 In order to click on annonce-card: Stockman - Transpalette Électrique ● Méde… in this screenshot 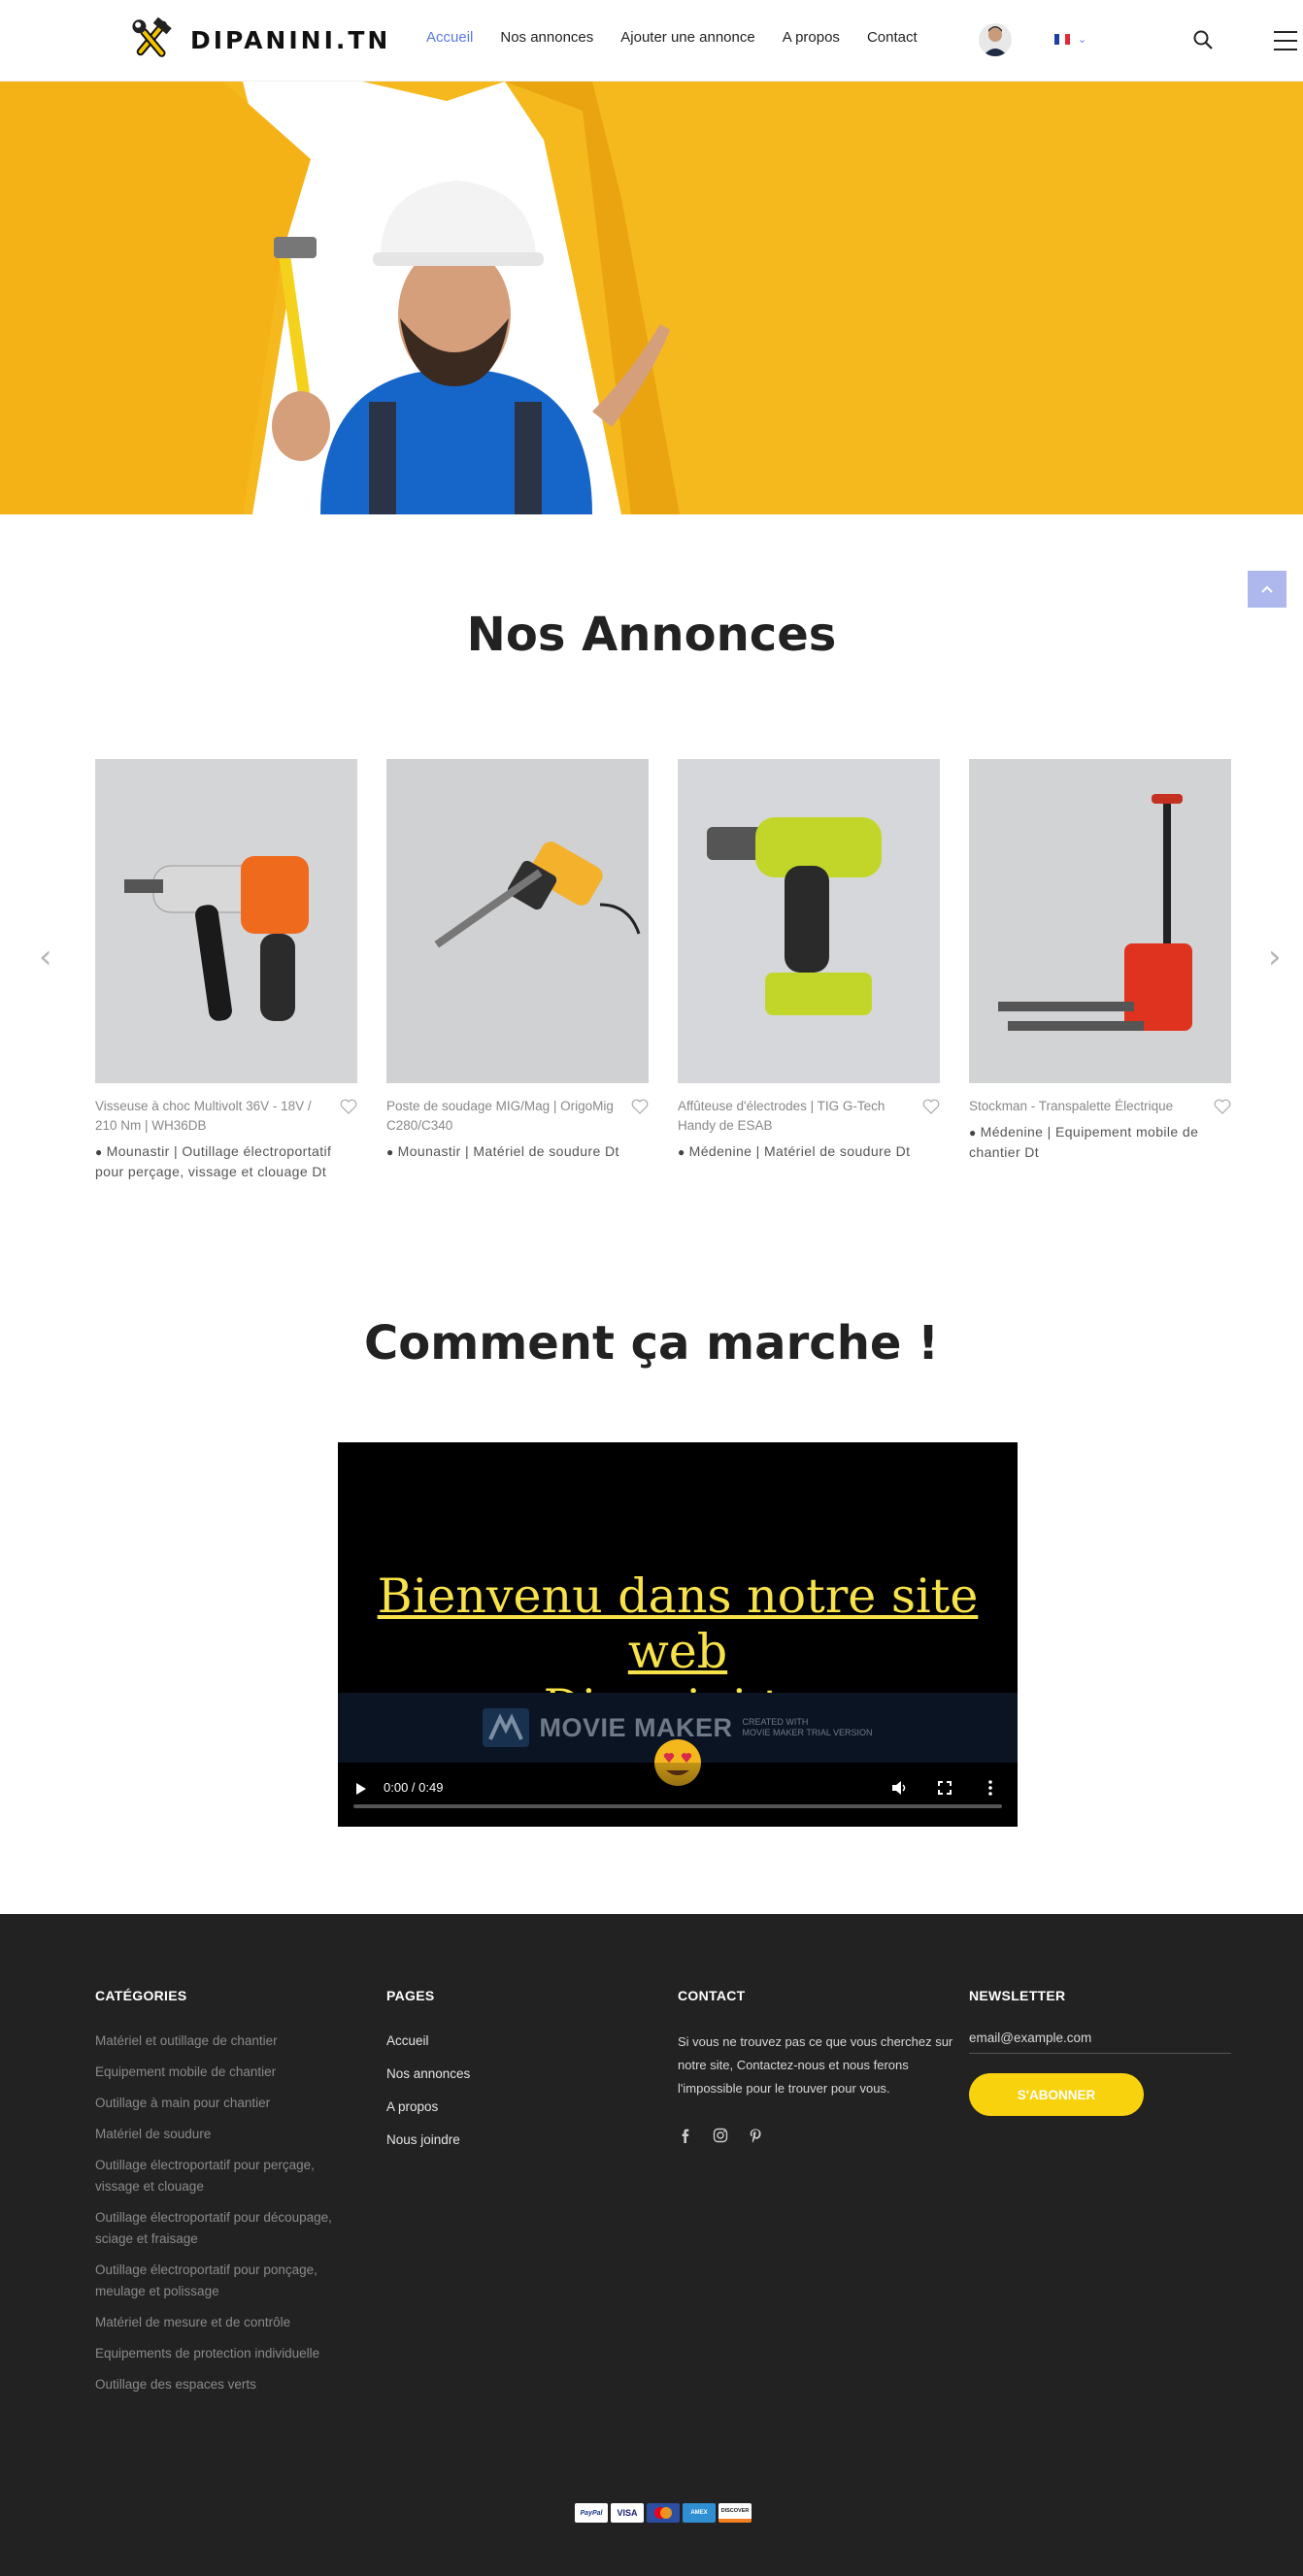, I will do `click(1100, 960)`.